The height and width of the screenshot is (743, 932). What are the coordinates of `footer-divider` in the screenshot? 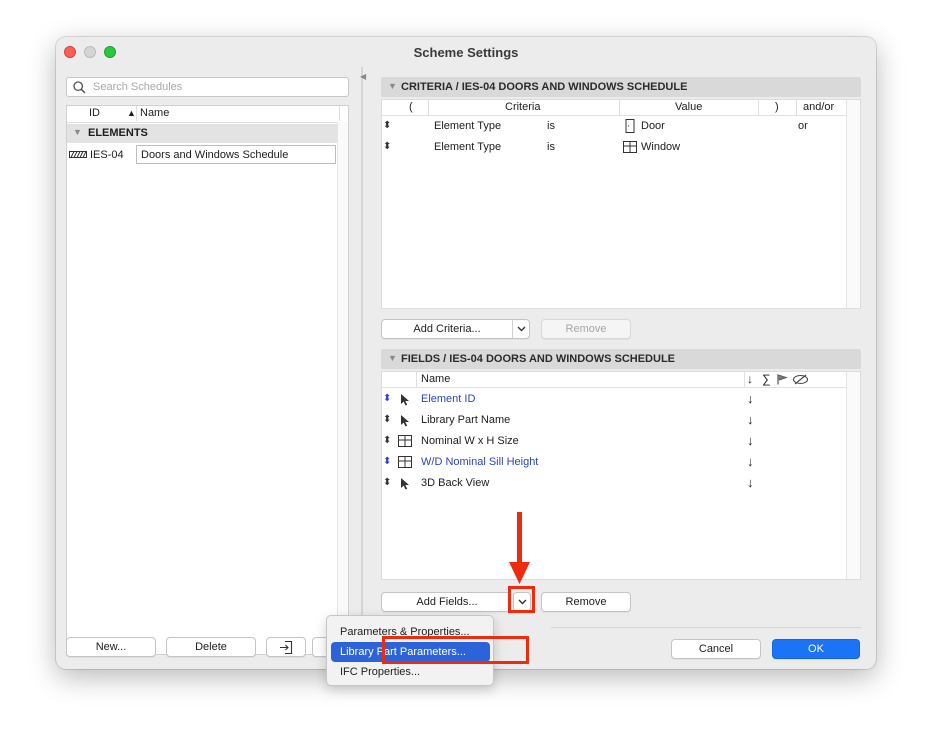 It's located at (706, 627).